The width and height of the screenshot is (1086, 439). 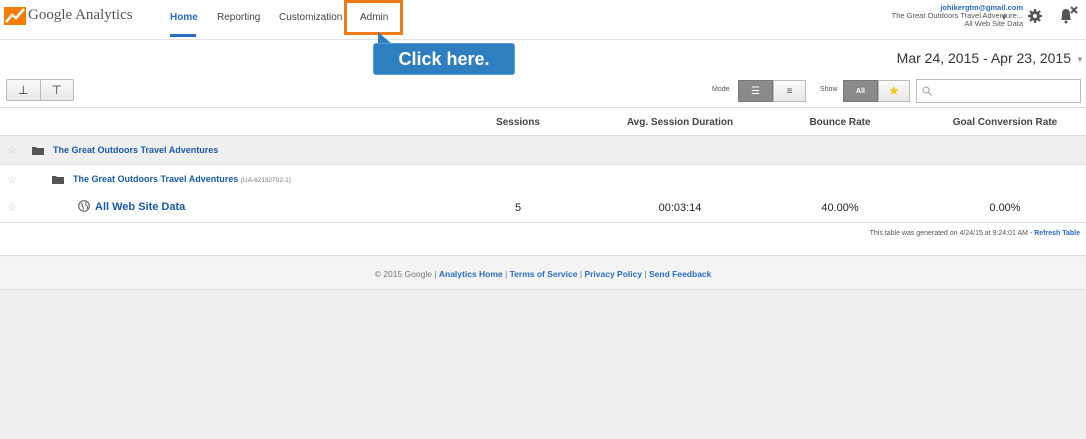 I want to click on account-dropdown-icon: ▼, so click(x=1004, y=17).